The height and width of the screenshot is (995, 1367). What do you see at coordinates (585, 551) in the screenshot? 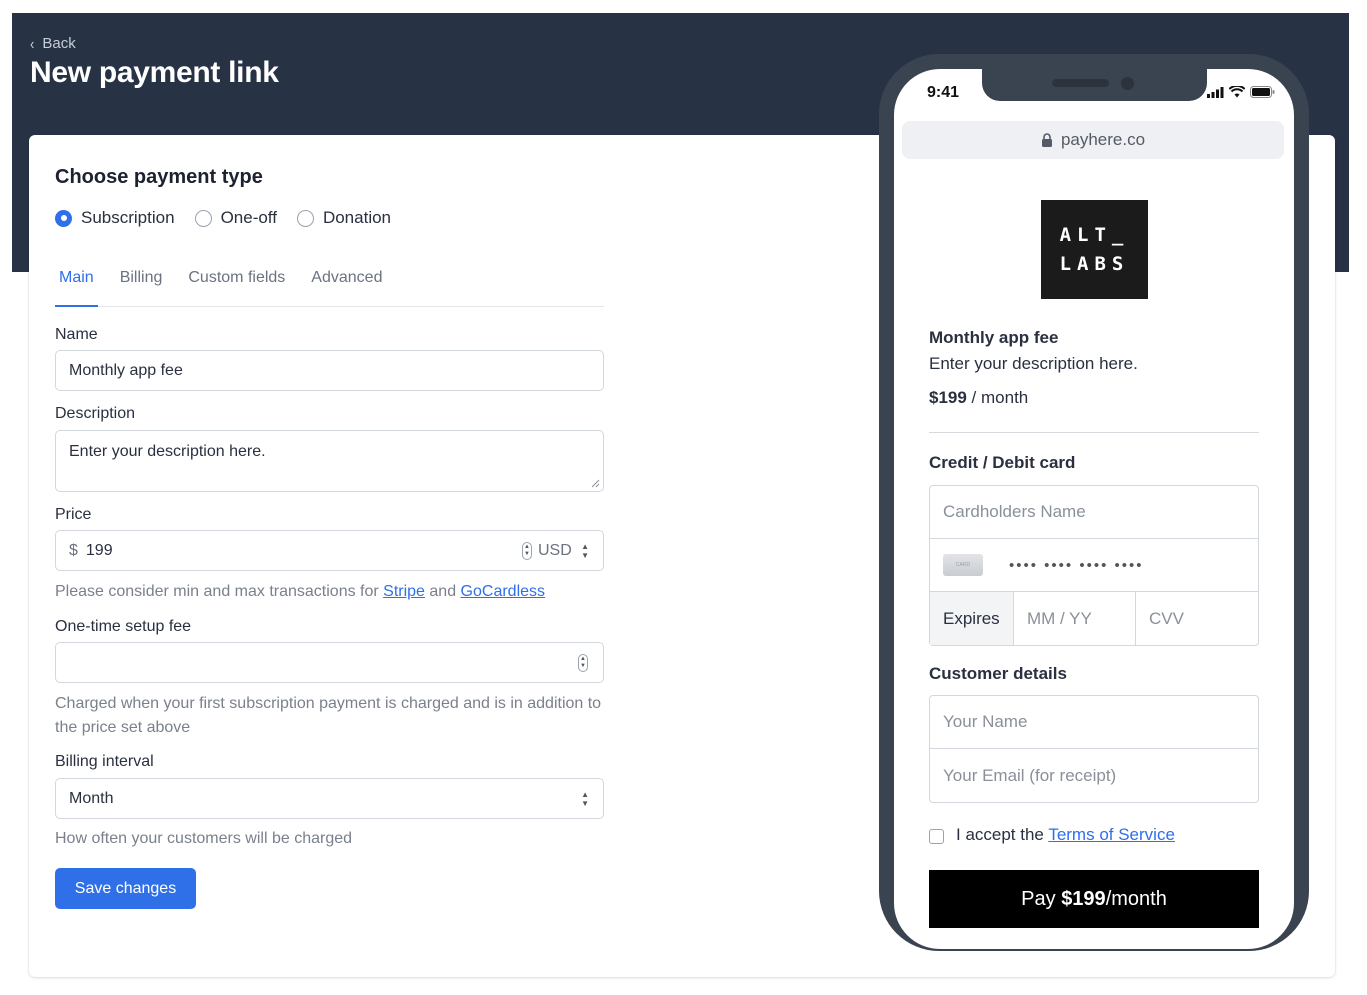
I see `currency-chevron-icon: ▲ ▼` at bounding box center [585, 551].